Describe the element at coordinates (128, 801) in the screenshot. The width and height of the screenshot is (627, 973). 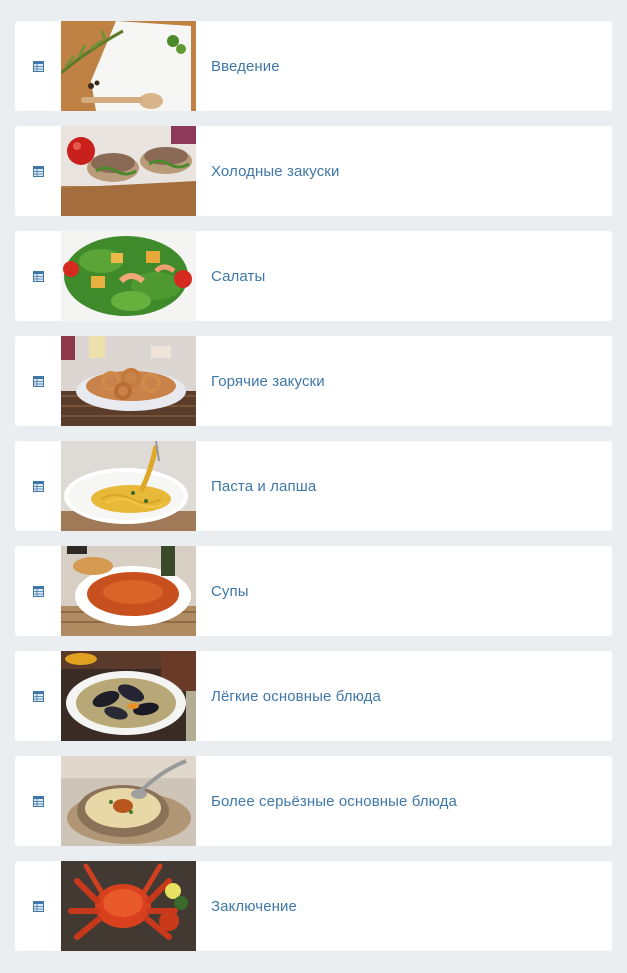
I see `cream-soup-photo` at that location.